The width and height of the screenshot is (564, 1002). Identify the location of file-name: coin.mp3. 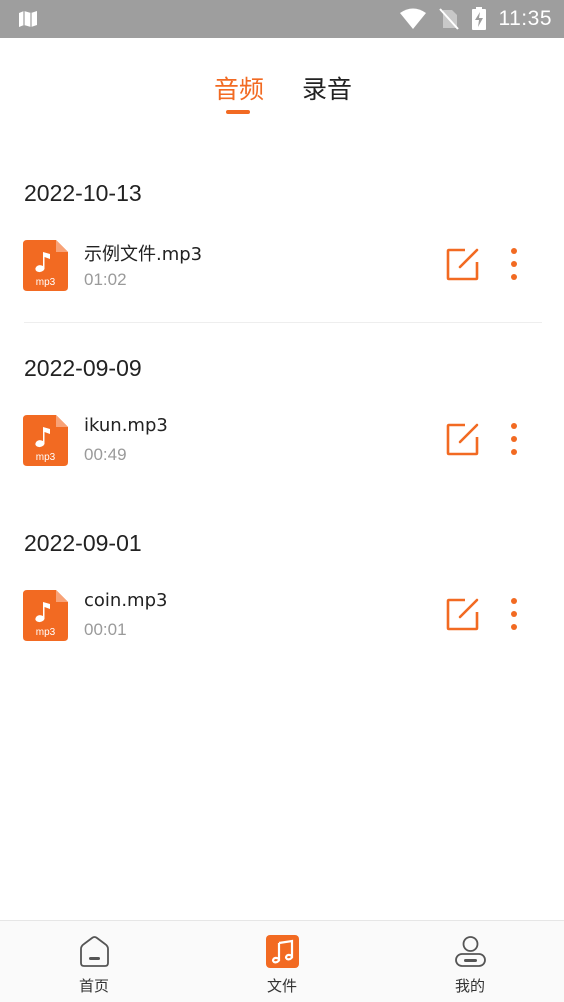
(126, 600).